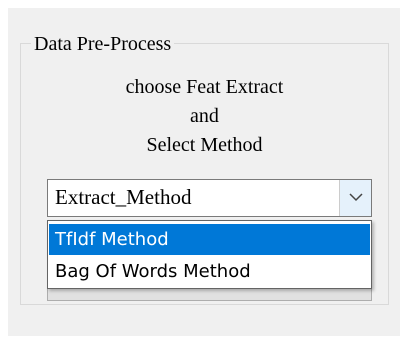 The height and width of the screenshot is (345, 409). What do you see at coordinates (209, 271) in the screenshot?
I see `dropdown-option-bag-of-words: Bag Of Words Method` at bounding box center [209, 271].